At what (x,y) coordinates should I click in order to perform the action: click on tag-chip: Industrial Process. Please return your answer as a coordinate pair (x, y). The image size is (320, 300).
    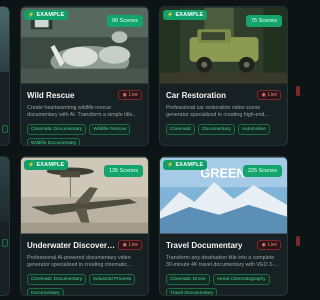
    Looking at the image, I should click on (112, 279).